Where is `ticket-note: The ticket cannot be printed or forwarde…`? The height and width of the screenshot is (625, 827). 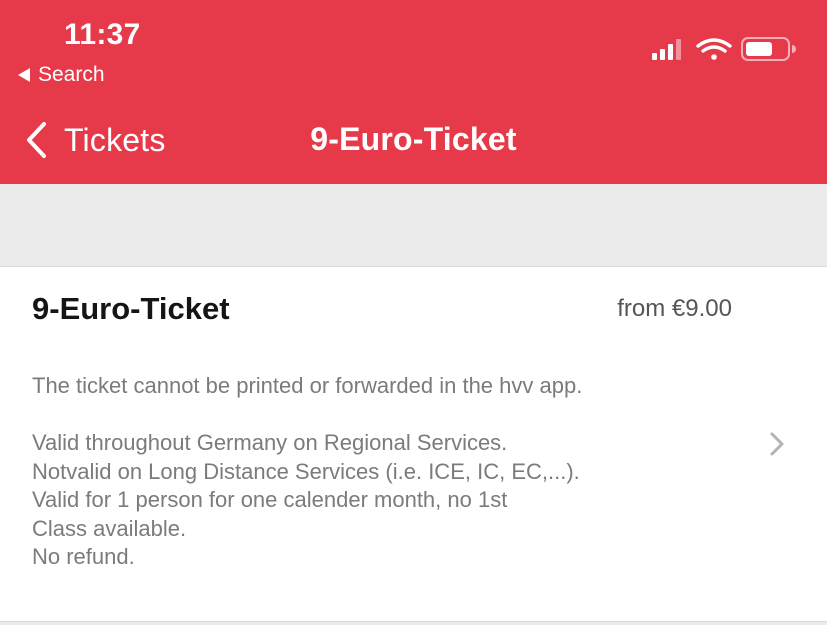 ticket-note: The ticket cannot be printed or forwarde… is located at coordinates (307, 385).